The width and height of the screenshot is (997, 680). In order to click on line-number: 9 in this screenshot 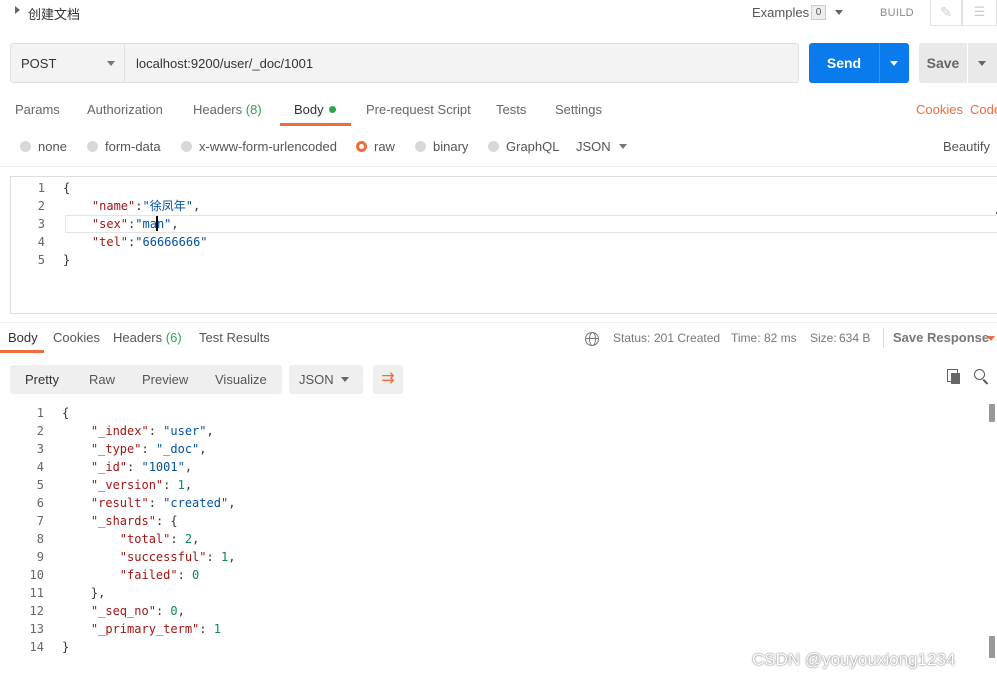, I will do `click(40, 557)`.